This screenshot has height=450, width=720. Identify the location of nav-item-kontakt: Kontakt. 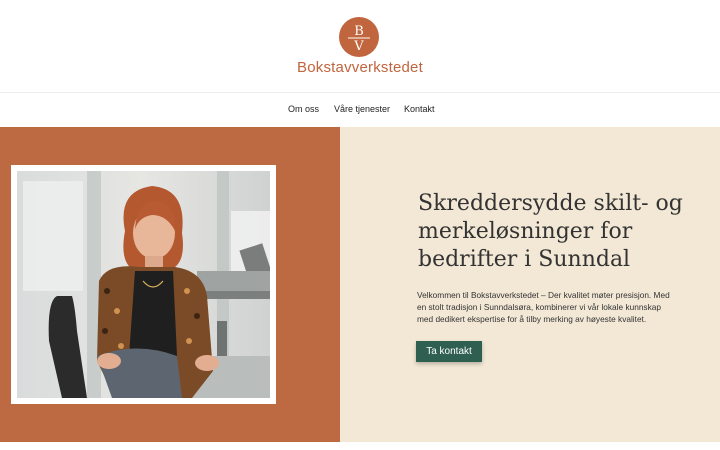
(419, 109).